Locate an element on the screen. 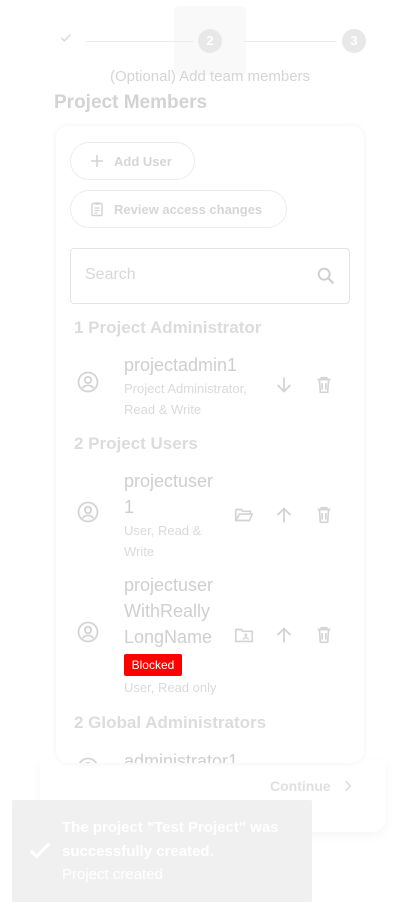 This screenshot has height=920, width=420. review-access-button: Review access changes is located at coordinates (178, 209).